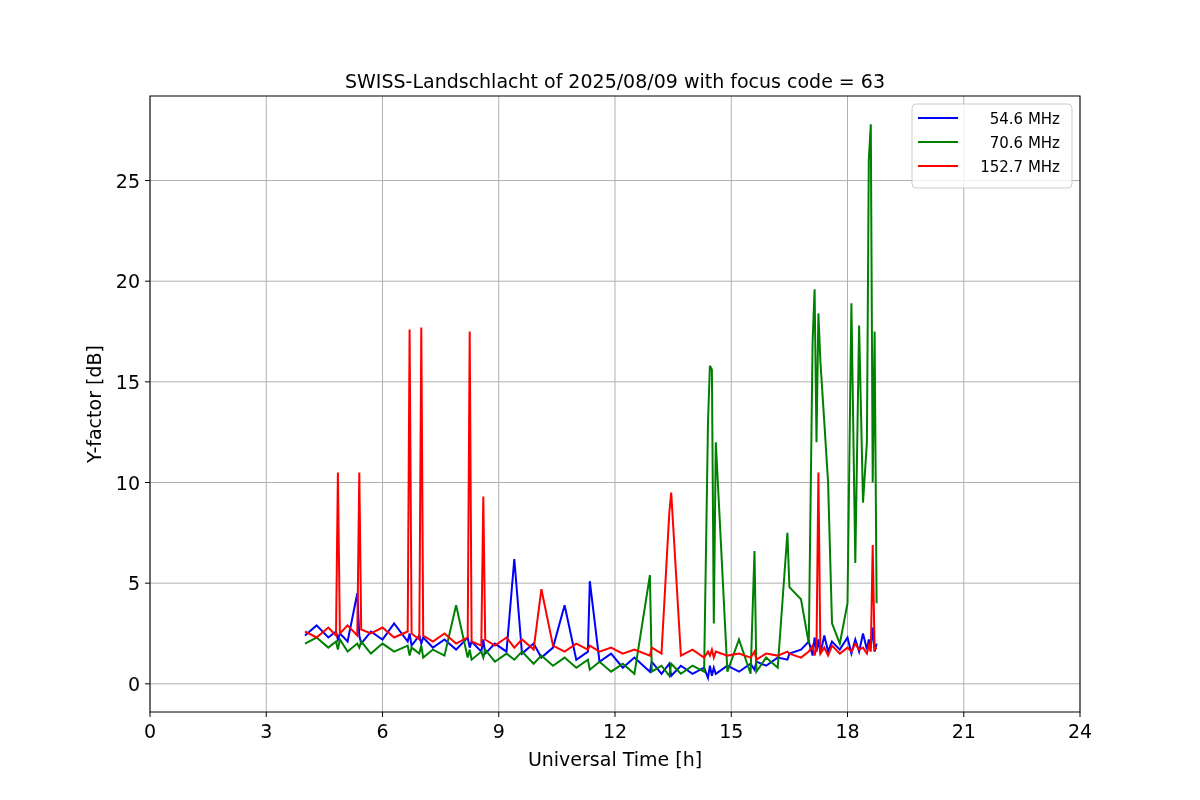 This screenshot has width=1200, height=800. I want to click on tick-label: 6, so click(382, 731).